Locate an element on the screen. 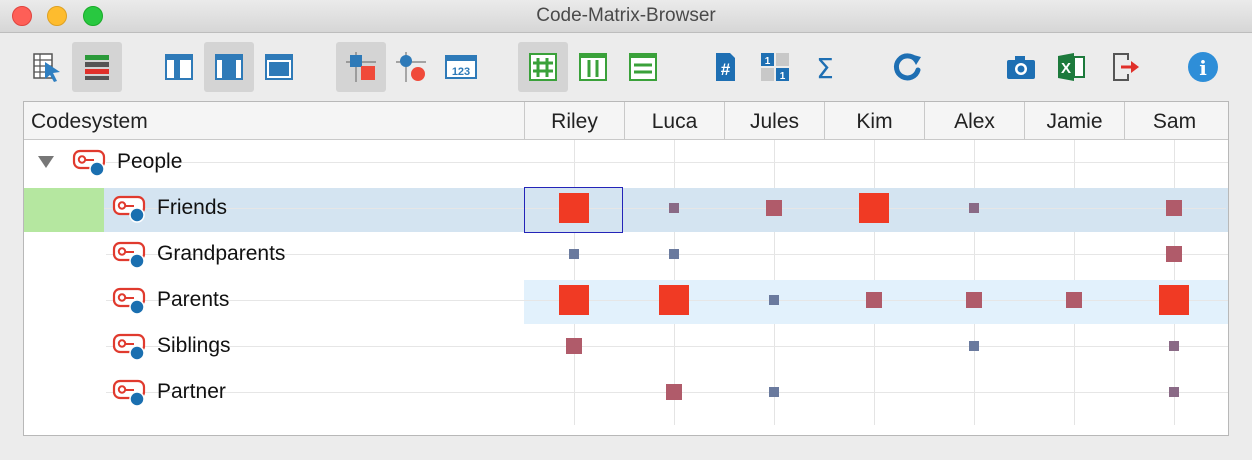  view-full-button is located at coordinates (279, 67).